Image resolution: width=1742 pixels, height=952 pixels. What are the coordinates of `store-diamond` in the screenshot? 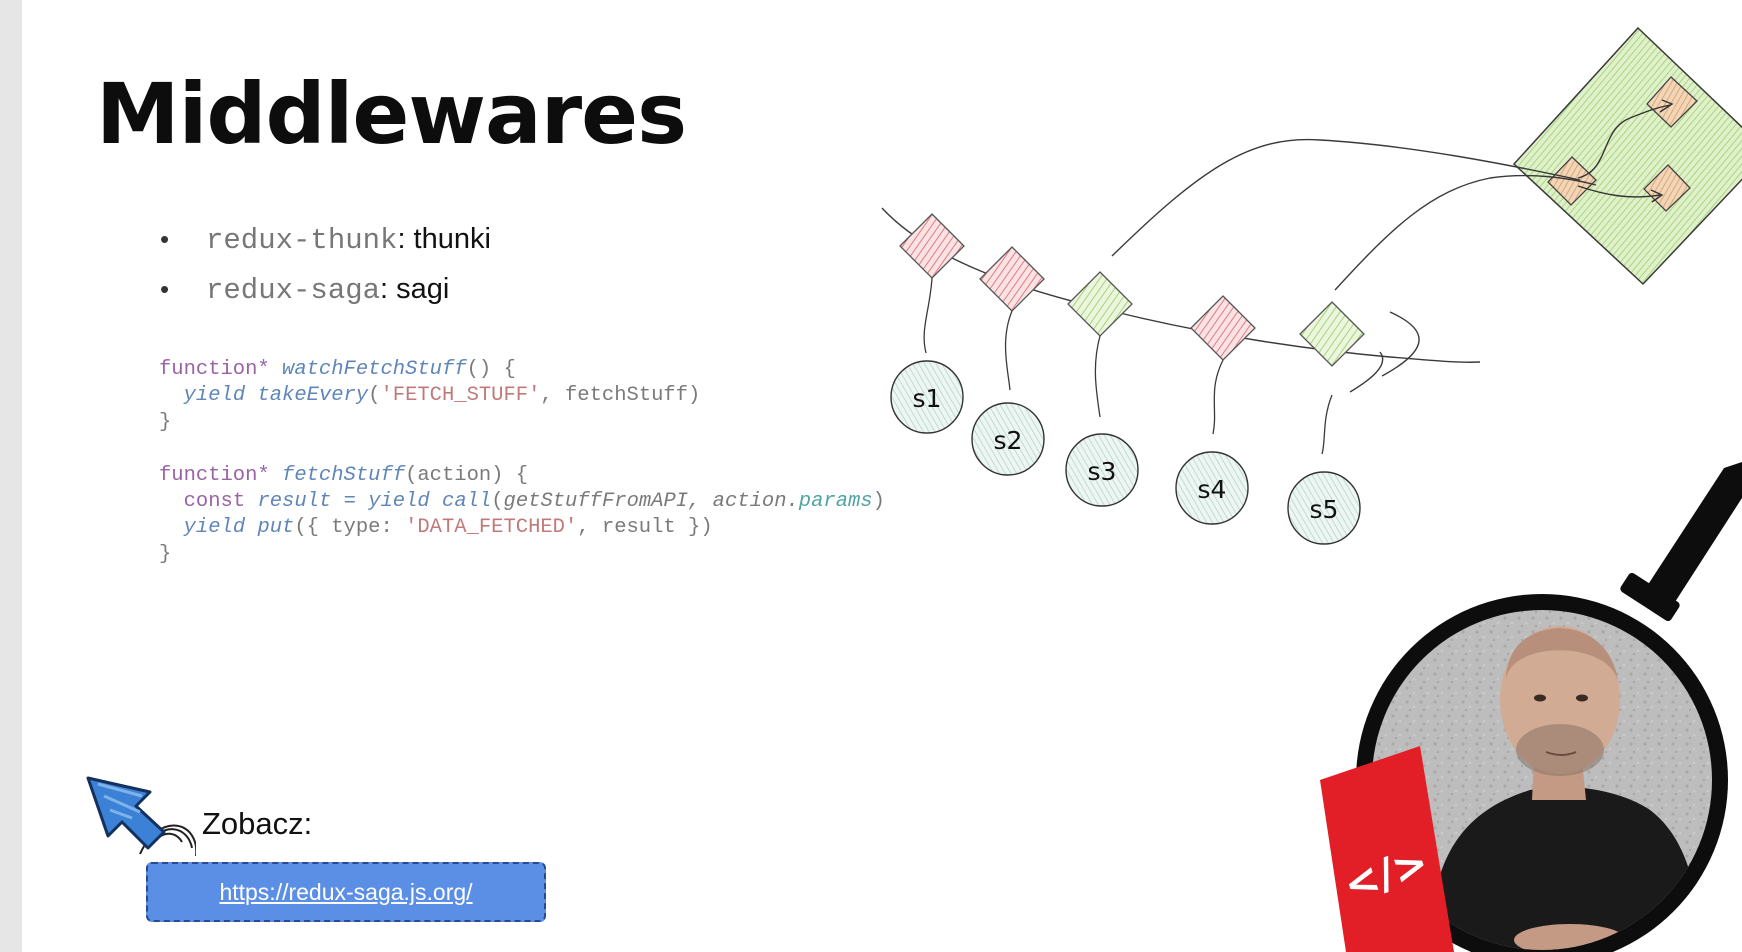 It's located at (1627, 156).